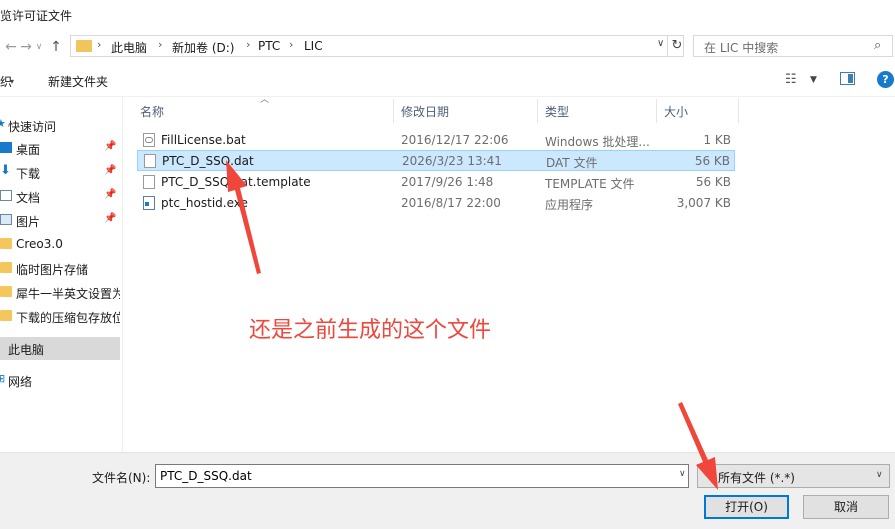 This screenshot has width=895, height=529. I want to click on pictures-icon, so click(6, 219).